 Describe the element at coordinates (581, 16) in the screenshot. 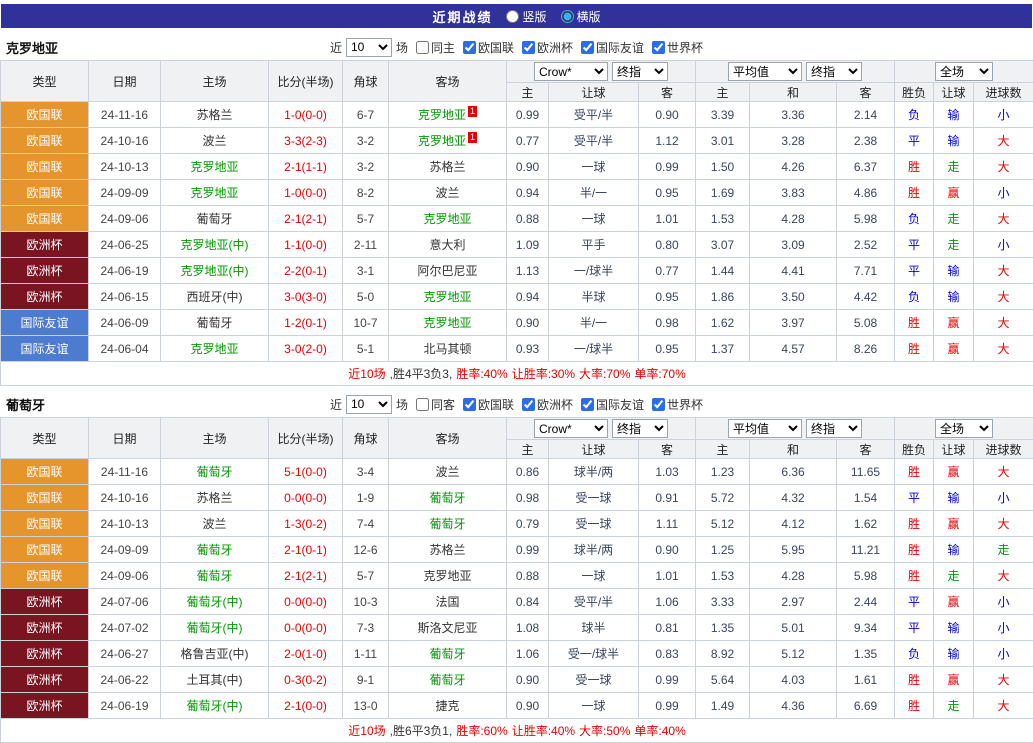

I see `layout-option-horizontal: 横版` at that location.